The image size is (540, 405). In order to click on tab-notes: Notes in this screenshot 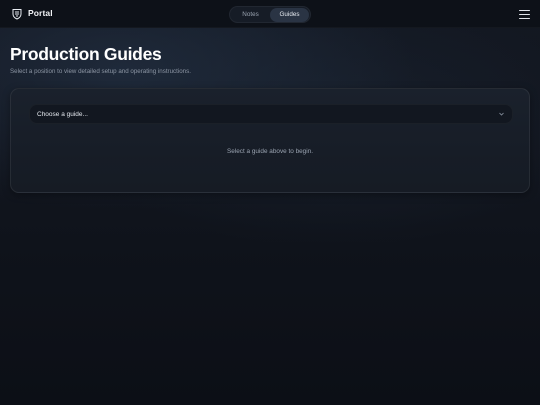, I will do `click(250, 15)`.